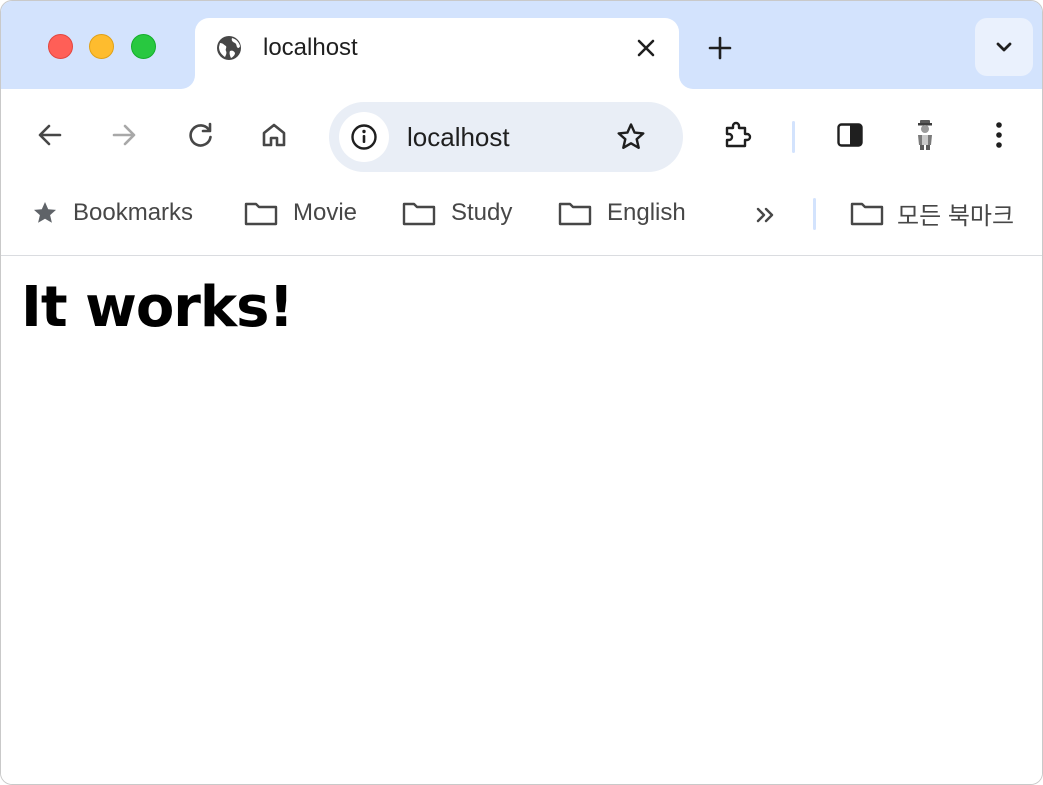  I want to click on tab-localhost: localhost, so click(437, 53).